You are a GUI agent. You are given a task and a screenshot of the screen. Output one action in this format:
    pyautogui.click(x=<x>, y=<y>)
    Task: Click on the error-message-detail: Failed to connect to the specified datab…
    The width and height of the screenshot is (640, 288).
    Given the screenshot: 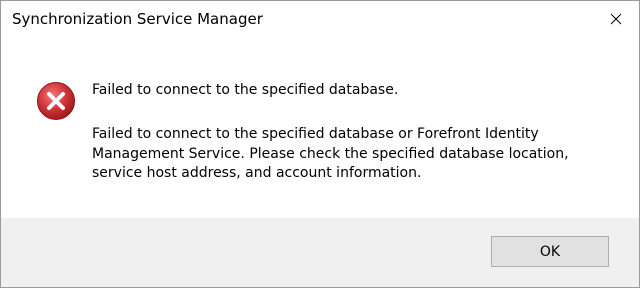 What is the action you would take?
    pyautogui.click(x=330, y=153)
    